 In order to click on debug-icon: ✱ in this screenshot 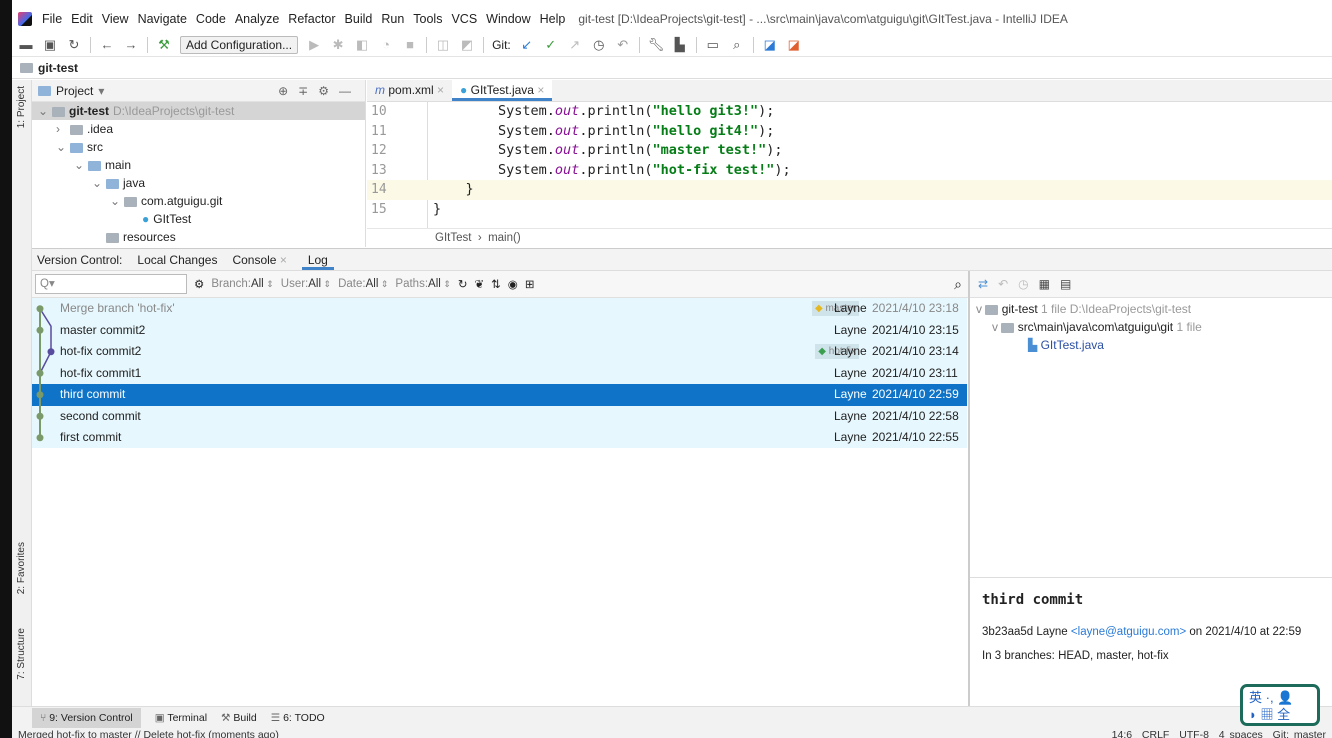, I will do `click(338, 45)`.